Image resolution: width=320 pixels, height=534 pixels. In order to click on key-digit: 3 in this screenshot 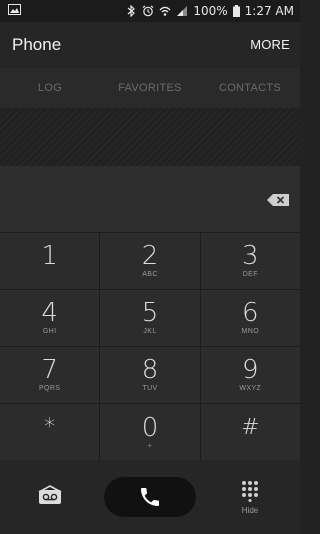, I will do `click(250, 256)`.